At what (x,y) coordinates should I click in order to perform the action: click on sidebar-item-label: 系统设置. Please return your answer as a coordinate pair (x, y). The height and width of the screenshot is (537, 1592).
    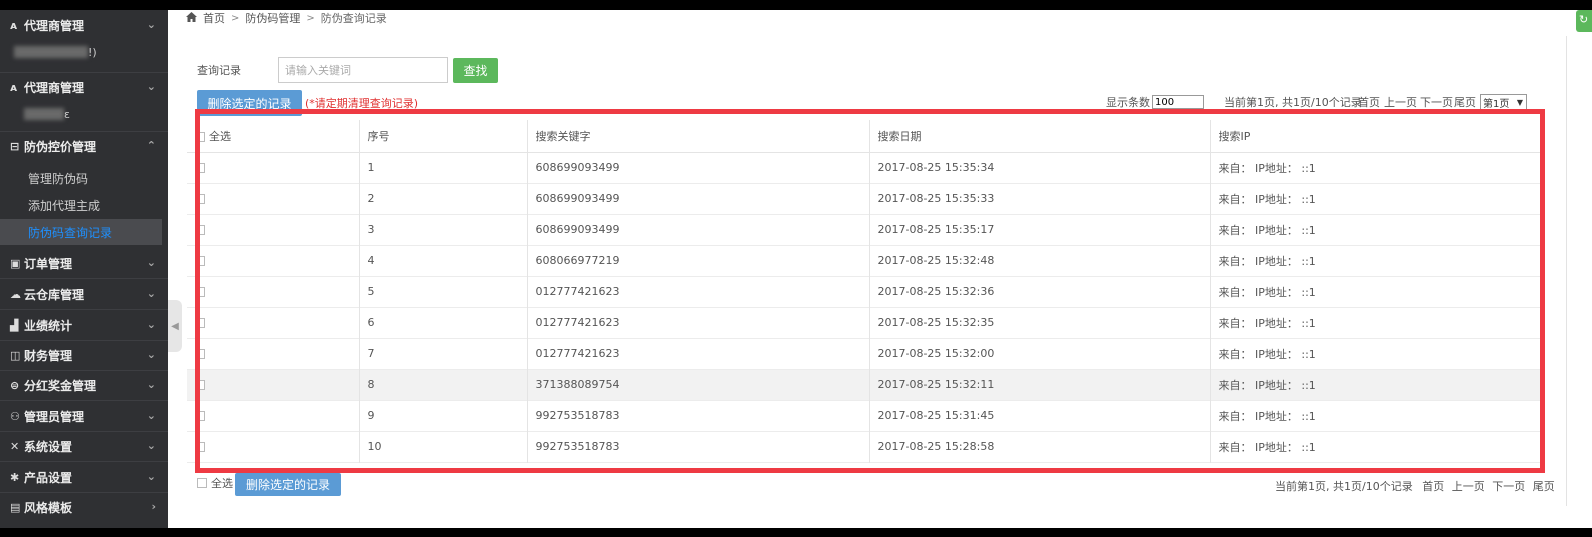
    Looking at the image, I should click on (48, 446).